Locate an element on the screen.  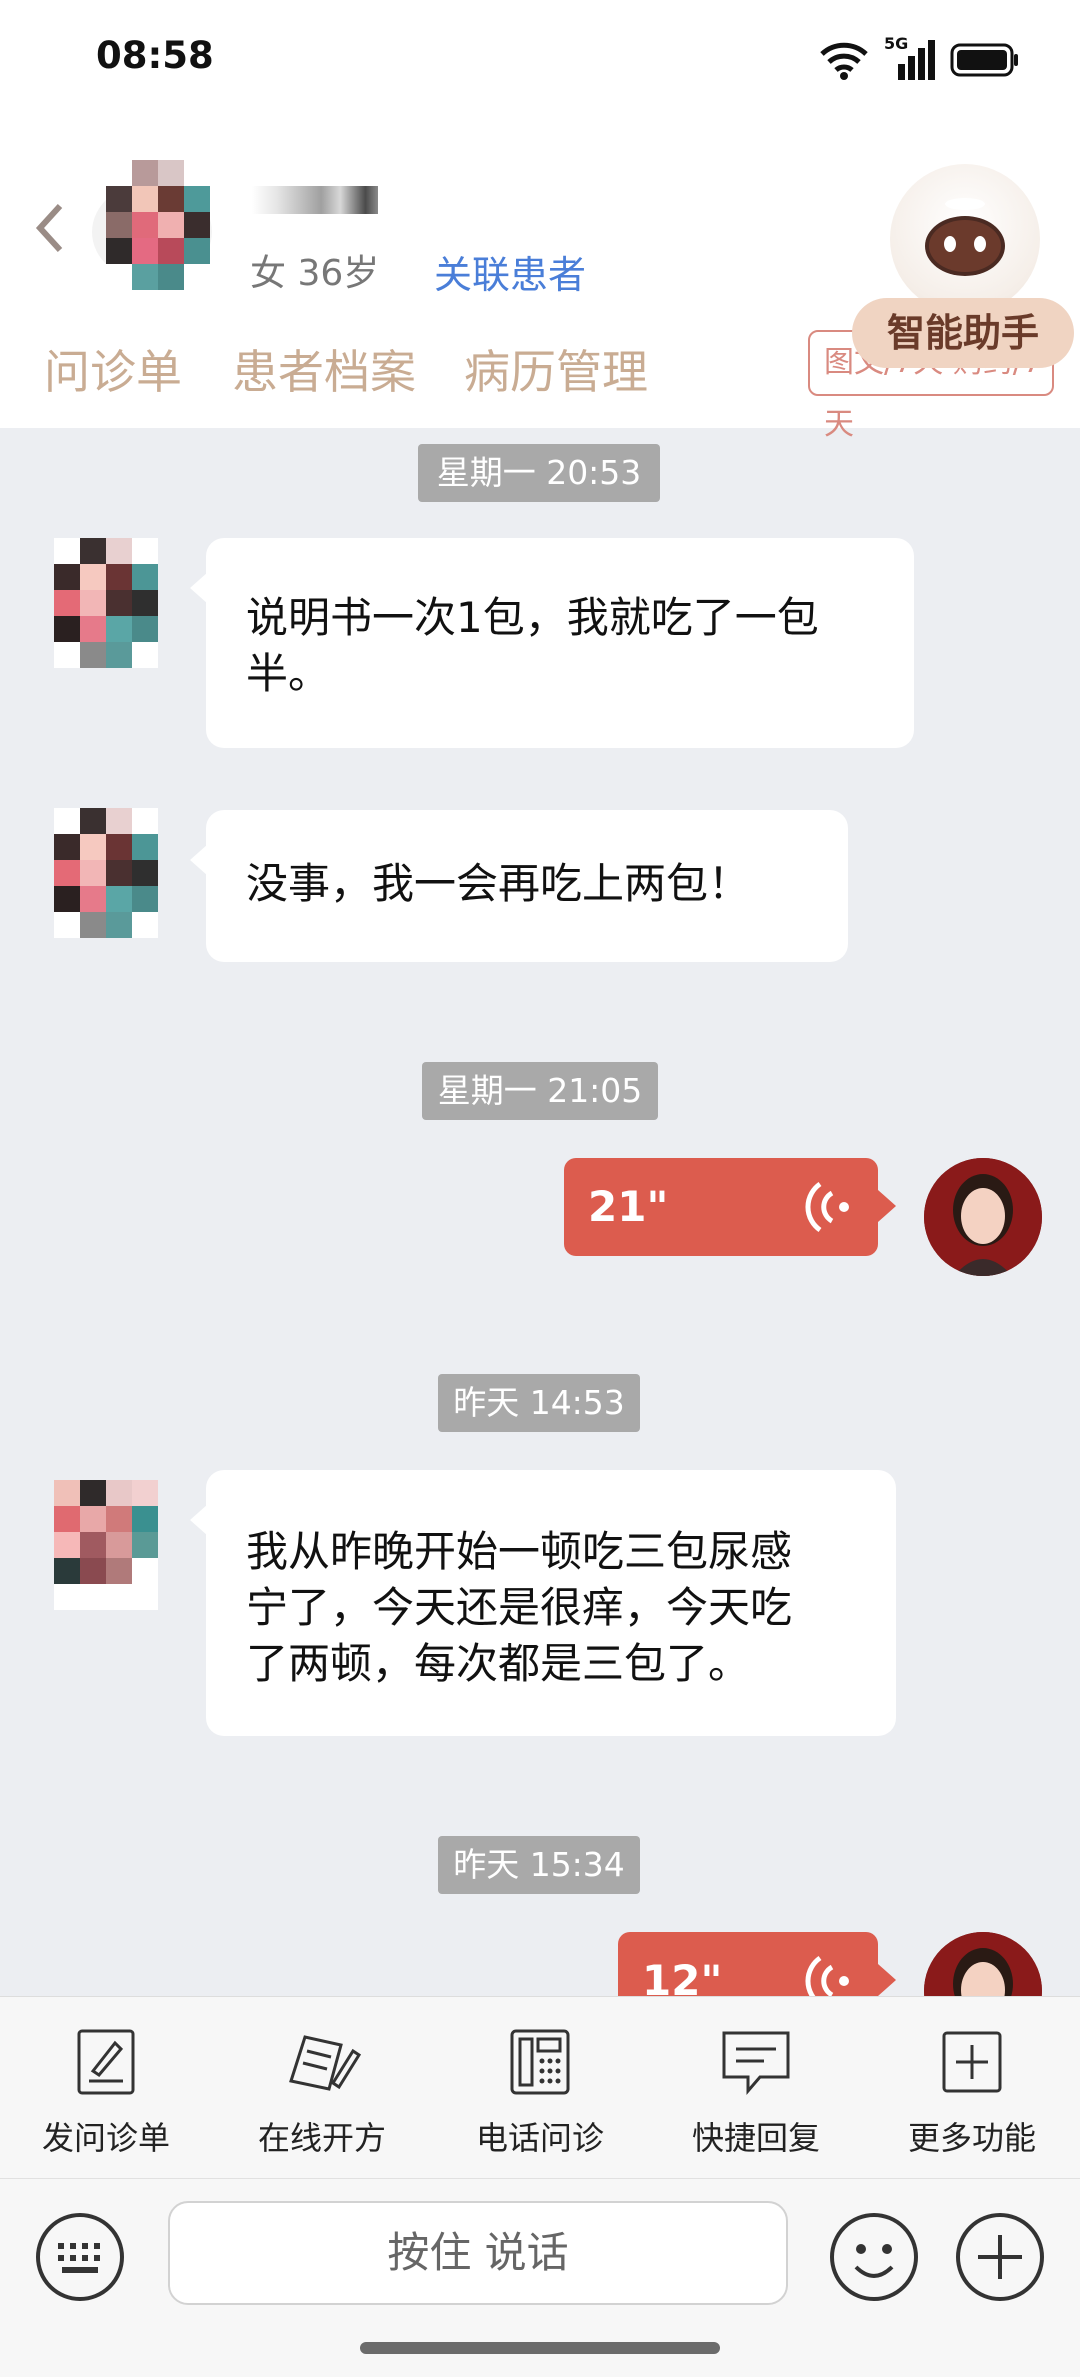
quick-reply-button: 快捷回复 is located at coordinates (756, 2093).